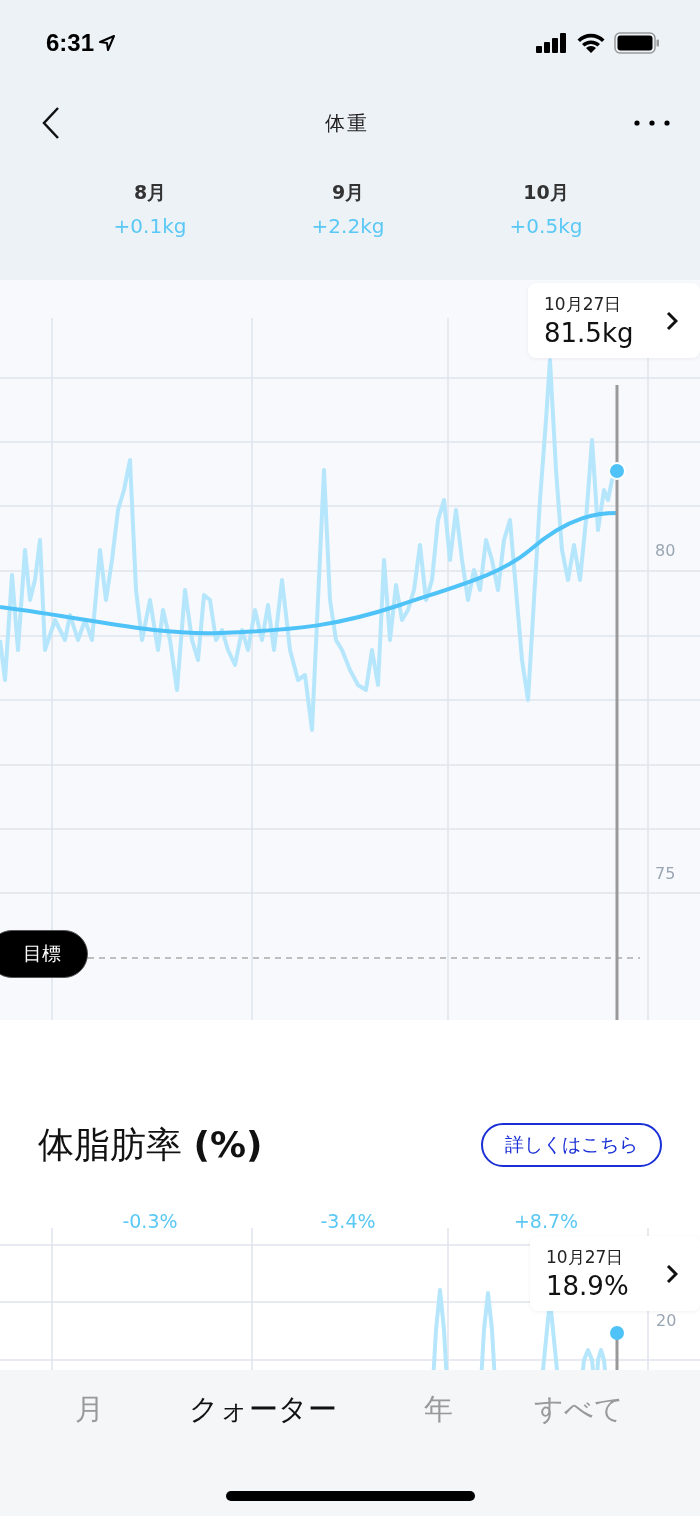  Describe the element at coordinates (348, 192) in the screenshot. I see `month-label: 9月` at that location.